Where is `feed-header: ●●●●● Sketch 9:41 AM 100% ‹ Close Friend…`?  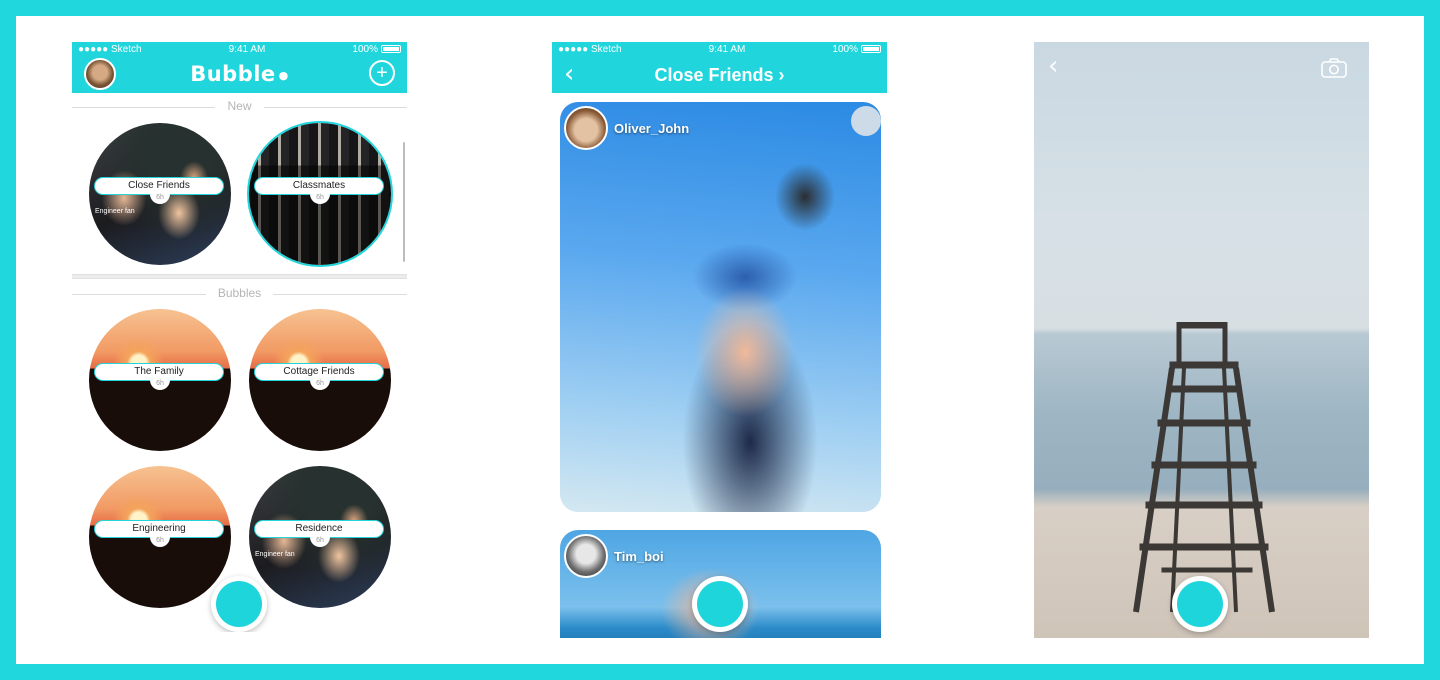 feed-header: ●●●●● Sketch 9:41 AM 100% ‹ Close Friend… is located at coordinates (719, 67).